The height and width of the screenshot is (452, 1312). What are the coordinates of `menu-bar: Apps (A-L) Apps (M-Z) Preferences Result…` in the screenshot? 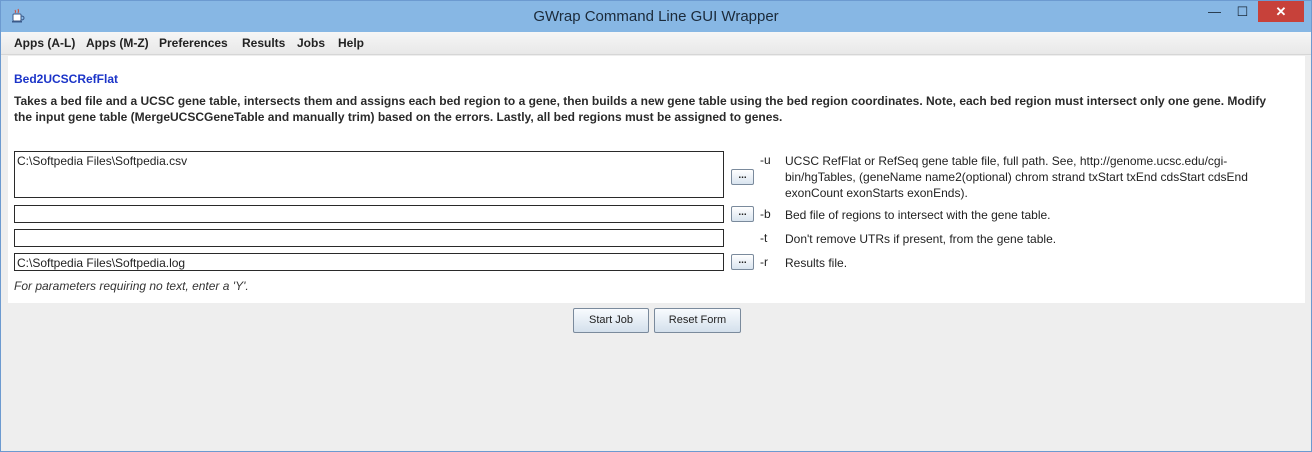 It's located at (656, 43).